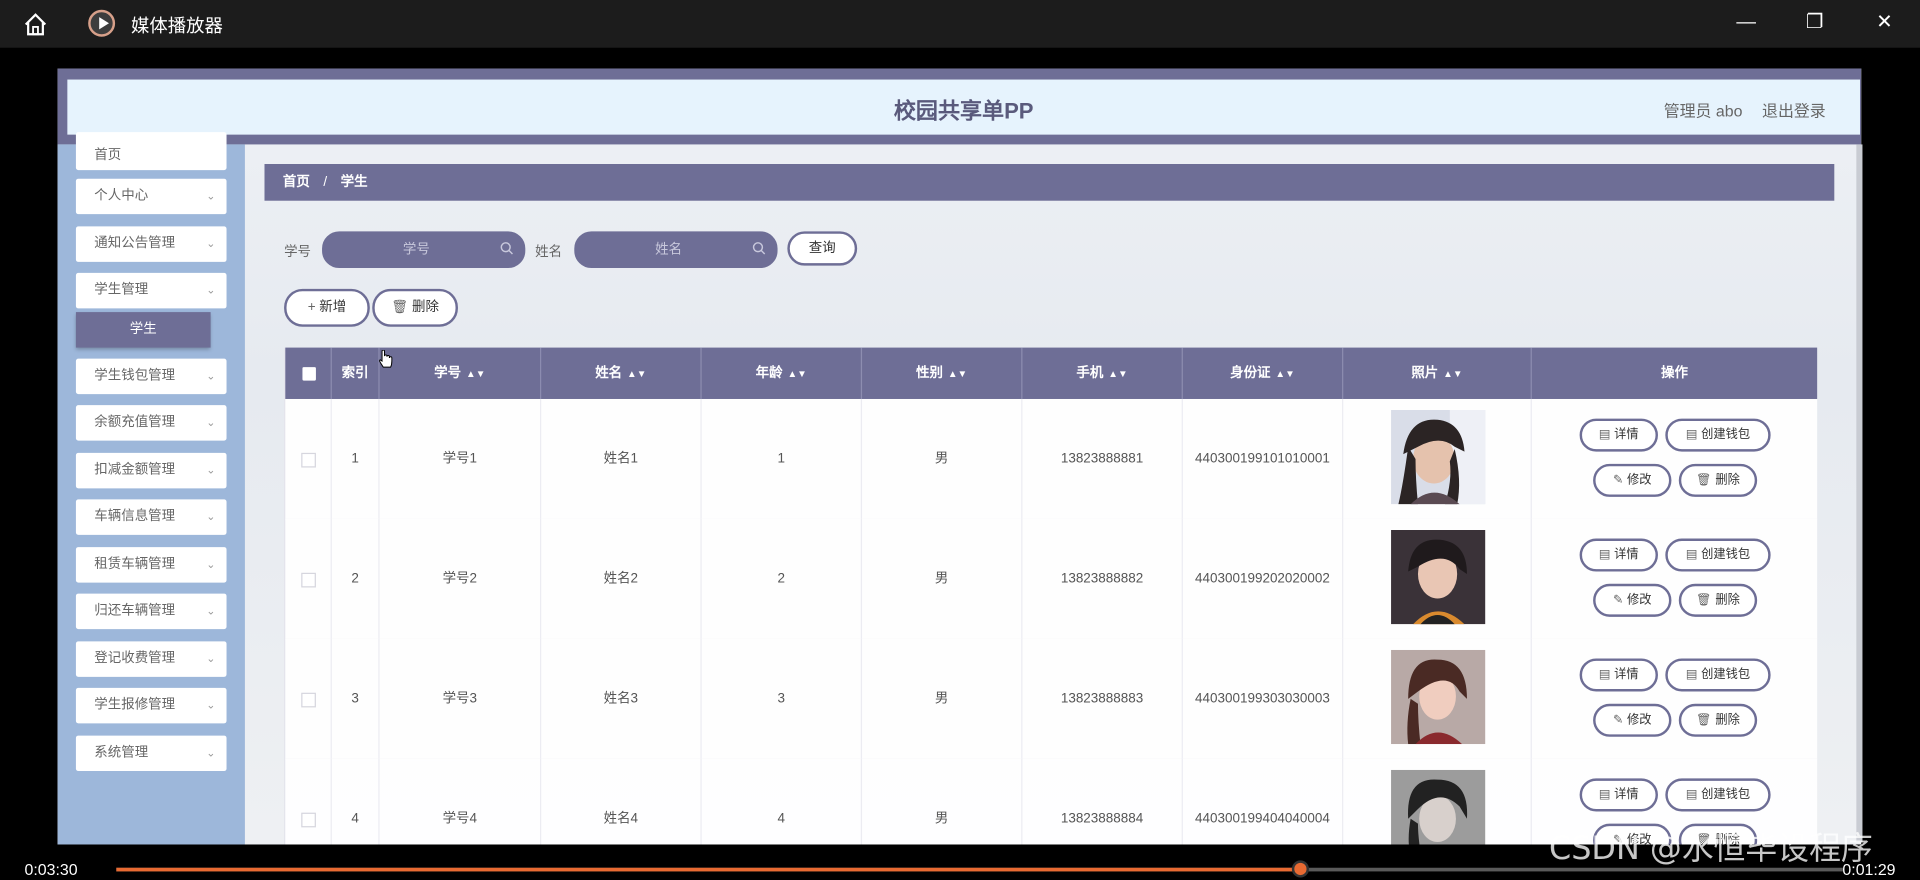  I want to click on cell-phone: 13823888882, so click(1102, 578).